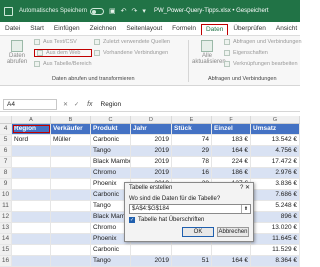 Image resolution: width=320 pixels, height=267 pixels. I want to click on row-header: 15, so click(6, 250).